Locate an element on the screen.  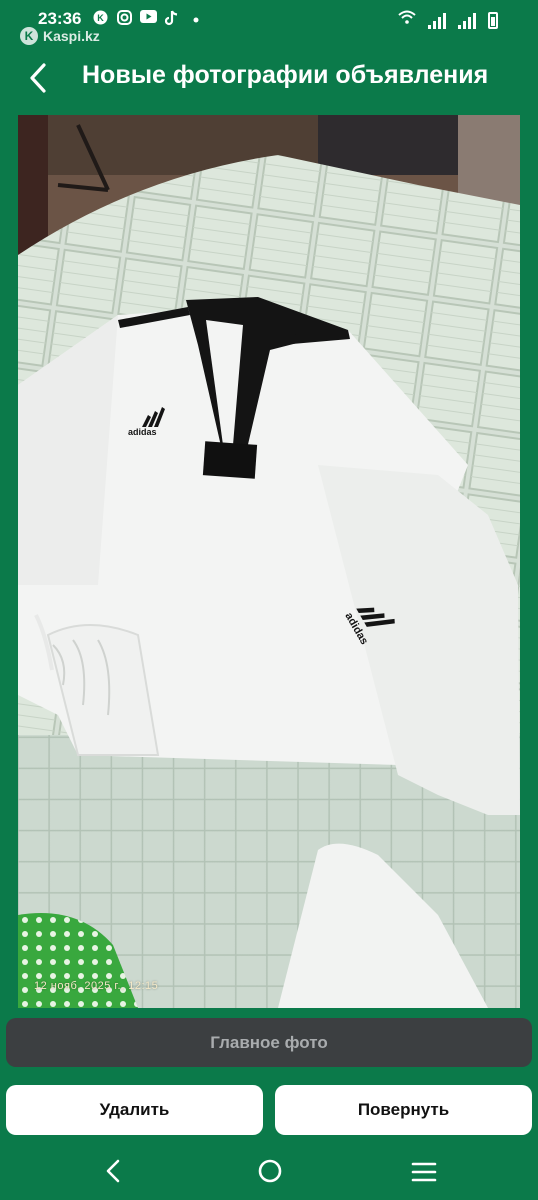
brand-label: Kaspi.kz is located at coordinates (71, 36).